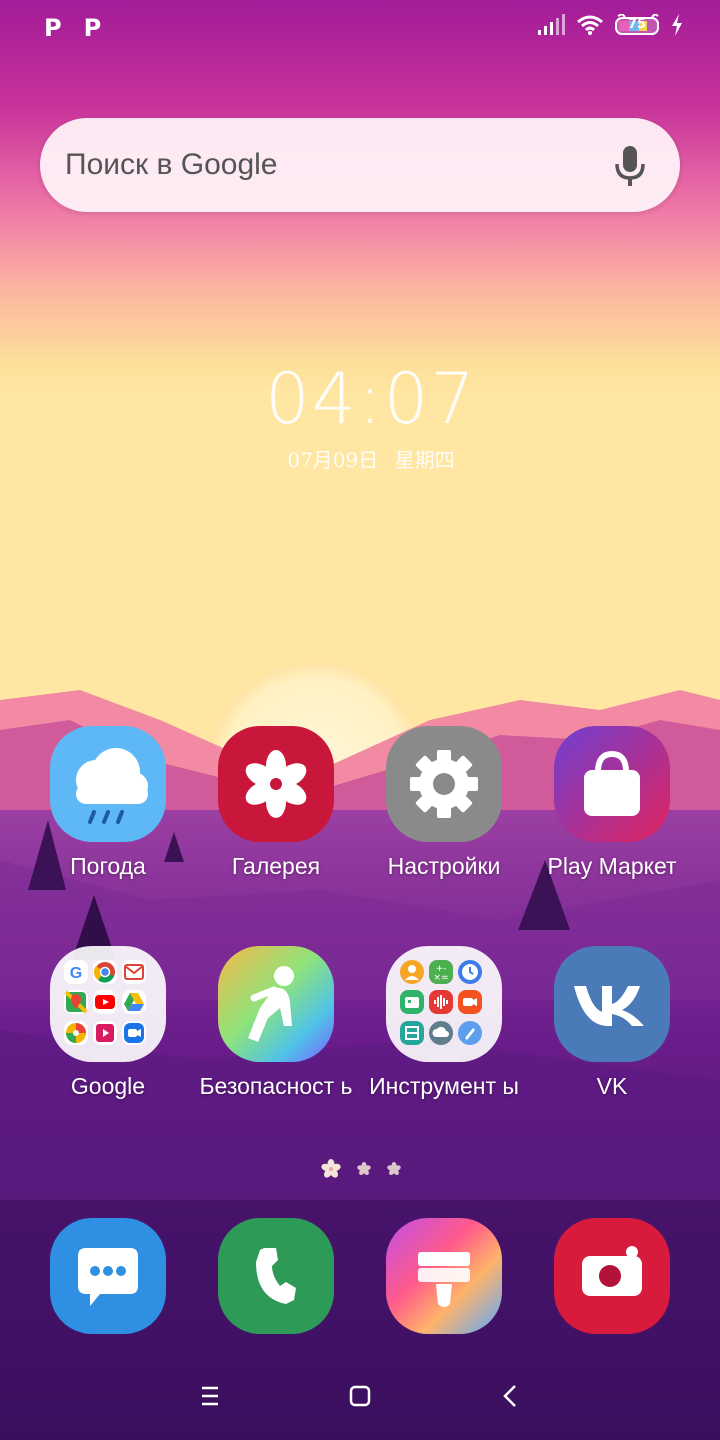 This screenshot has height=1440, width=720. What do you see at coordinates (360, 165) in the screenshot?
I see `google-search-bar: Поиск в Google` at bounding box center [360, 165].